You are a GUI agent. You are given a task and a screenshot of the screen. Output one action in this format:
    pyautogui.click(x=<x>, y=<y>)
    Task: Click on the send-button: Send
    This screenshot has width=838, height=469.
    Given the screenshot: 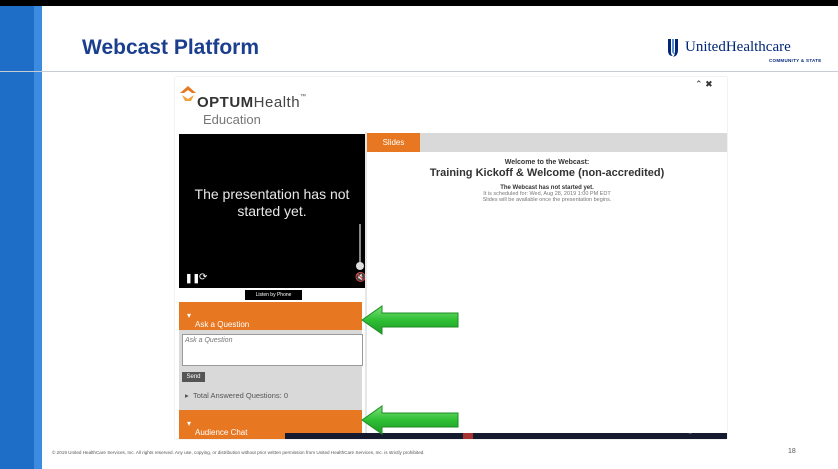 What is the action you would take?
    pyautogui.click(x=193, y=377)
    